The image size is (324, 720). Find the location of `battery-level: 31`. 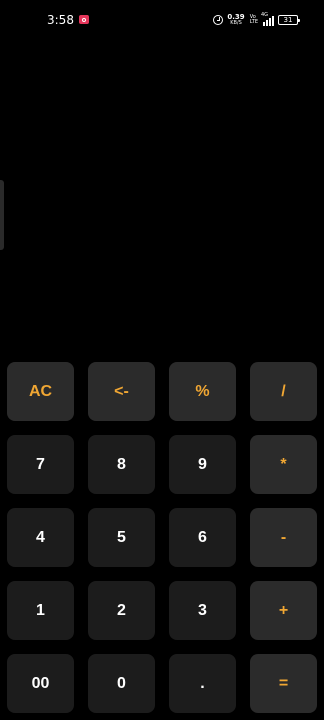

battery-level: 31 is located at coordinates (288, 20).